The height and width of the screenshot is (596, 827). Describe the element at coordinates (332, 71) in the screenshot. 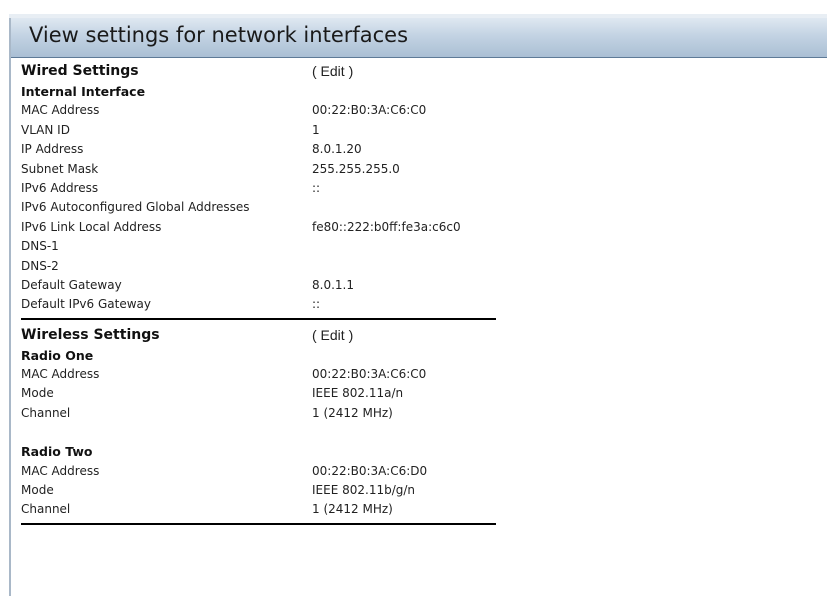

I see `wired-edit-link: ( Edit )` at that location.